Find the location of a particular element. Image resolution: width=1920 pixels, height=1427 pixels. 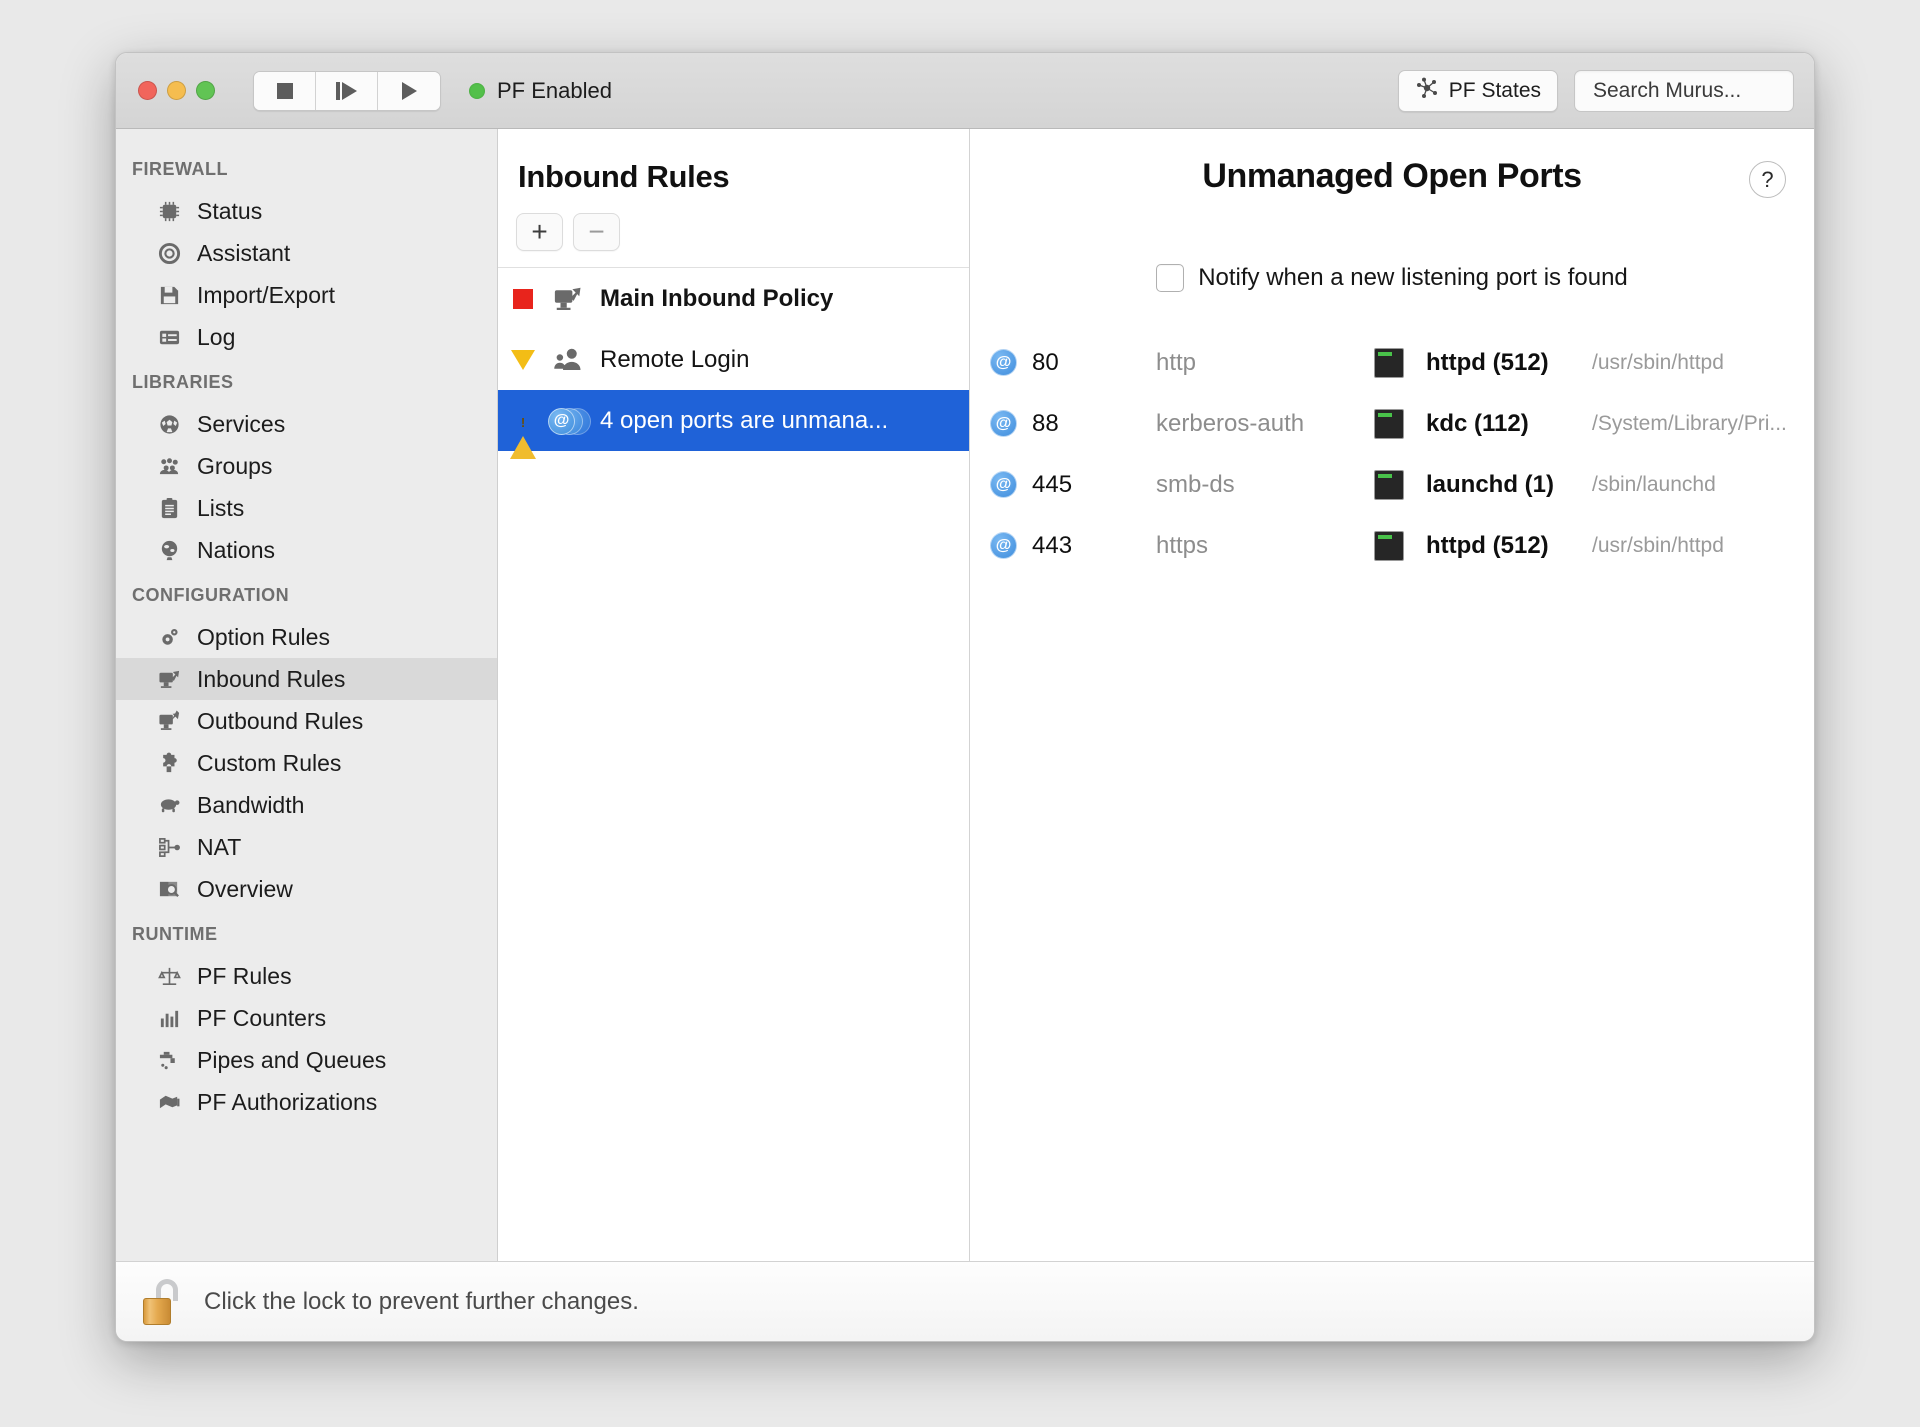

page-title: Unmanaged Open Ports is located at coordinates (1392, 176).